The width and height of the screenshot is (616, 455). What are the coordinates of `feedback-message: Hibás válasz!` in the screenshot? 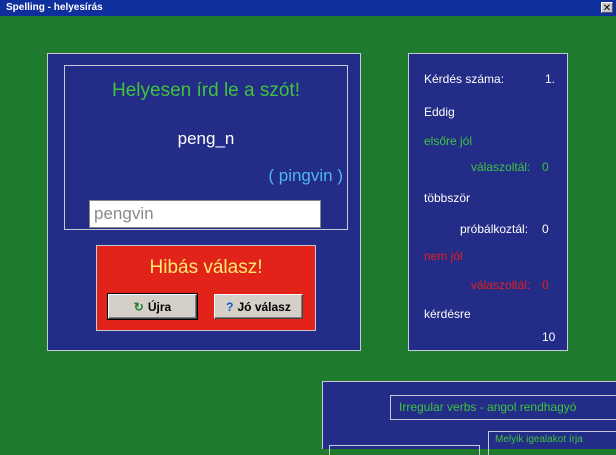 It's located at (206, 267).